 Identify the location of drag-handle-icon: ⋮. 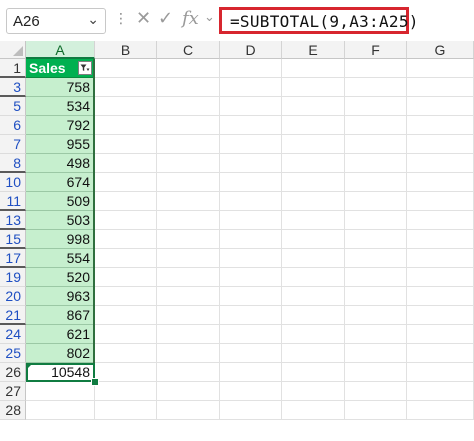
(121, 18).